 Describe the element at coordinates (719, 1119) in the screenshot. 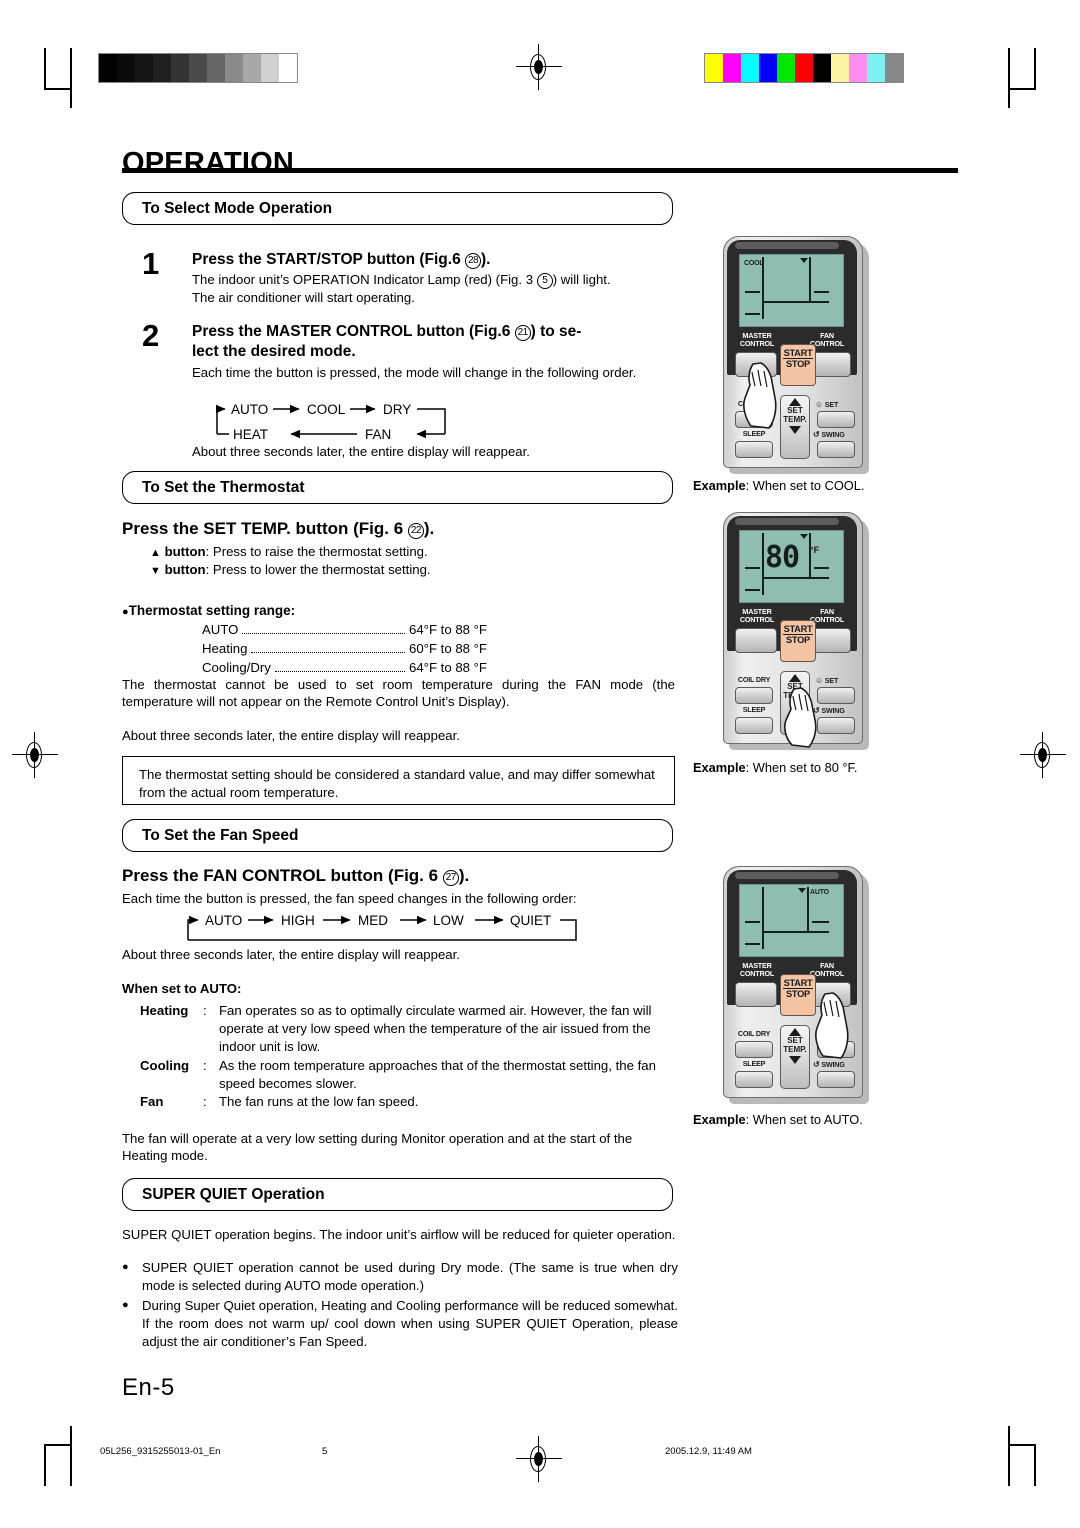

I see `caption-bold: Example` at that location.